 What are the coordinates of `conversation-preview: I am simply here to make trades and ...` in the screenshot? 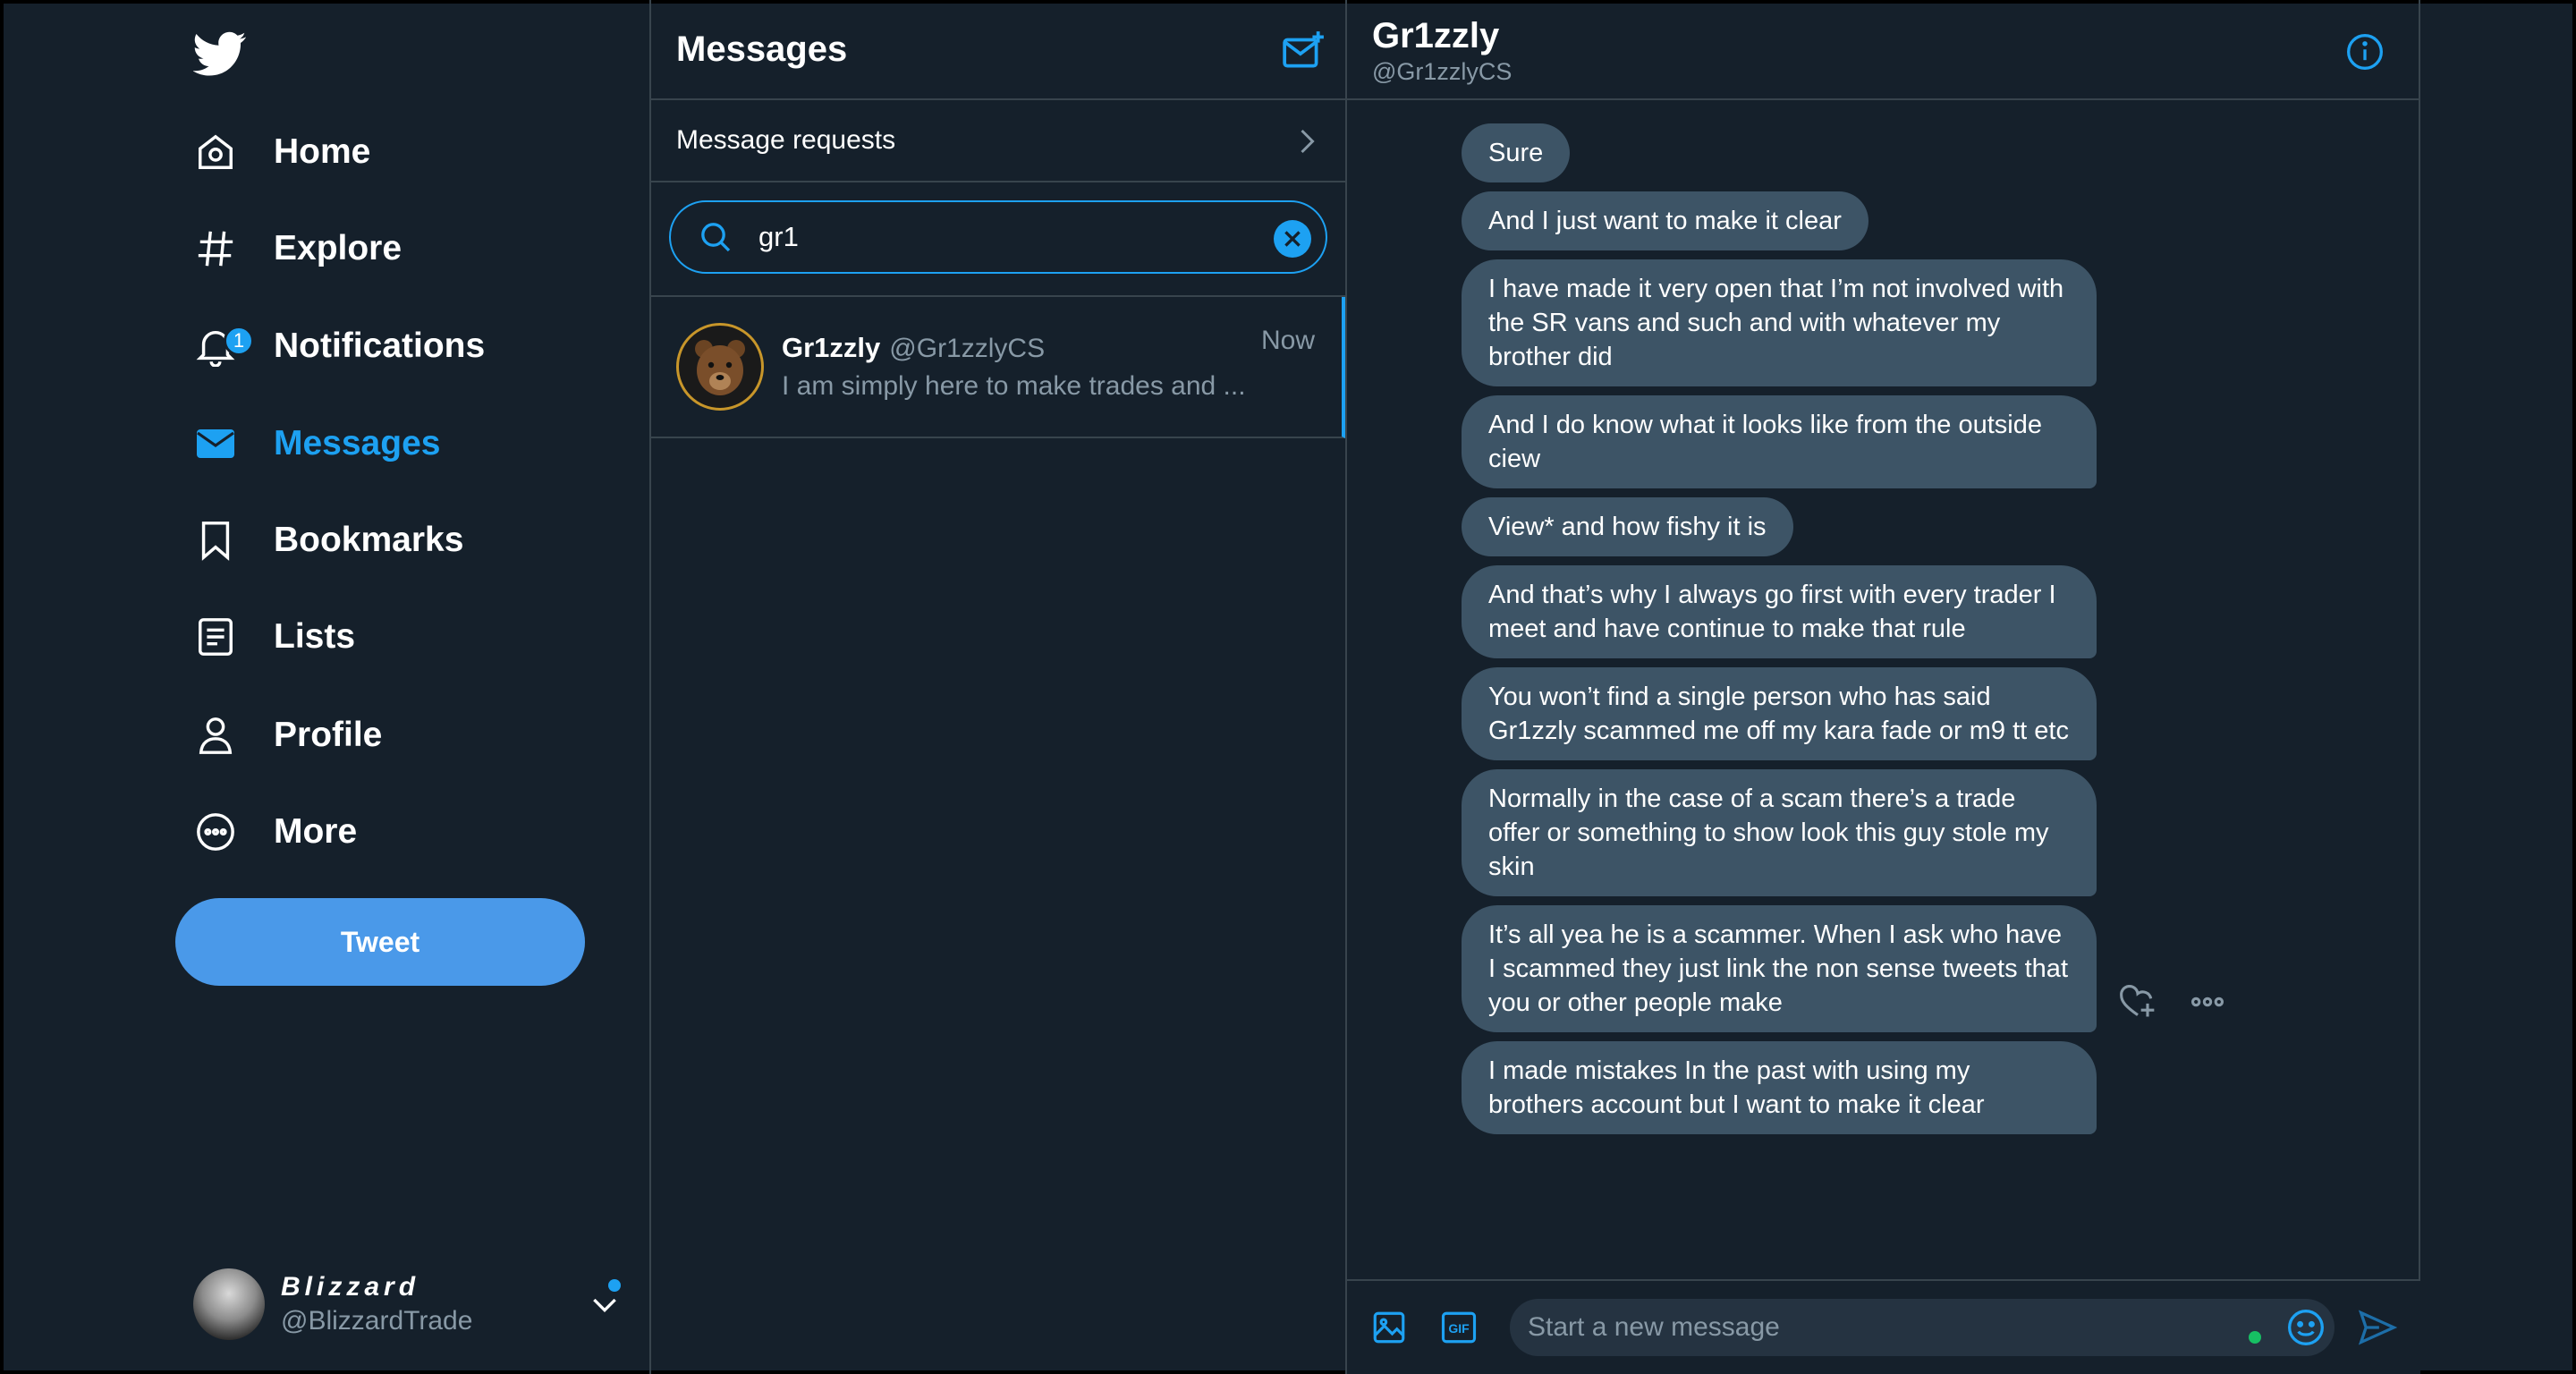 It's located at (1014, 386).